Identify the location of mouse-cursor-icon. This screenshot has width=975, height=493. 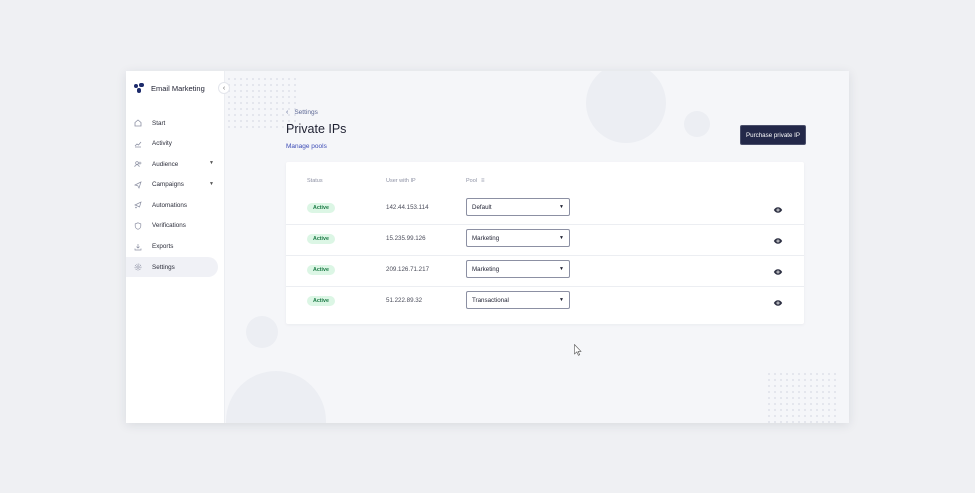
(578, 349).